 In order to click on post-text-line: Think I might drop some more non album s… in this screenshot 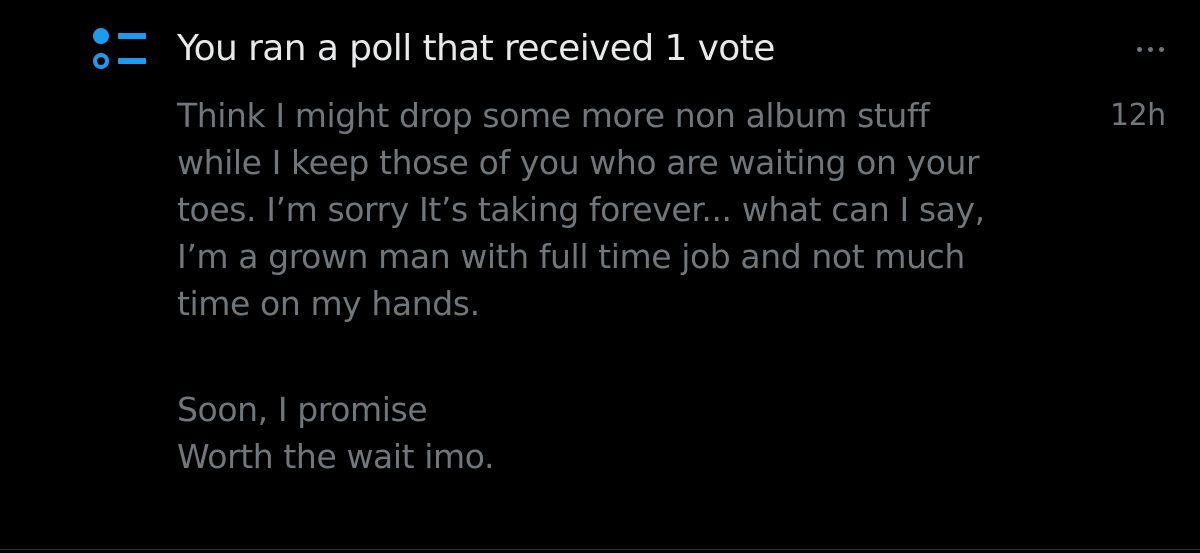, I will do `click(553, 115)`.